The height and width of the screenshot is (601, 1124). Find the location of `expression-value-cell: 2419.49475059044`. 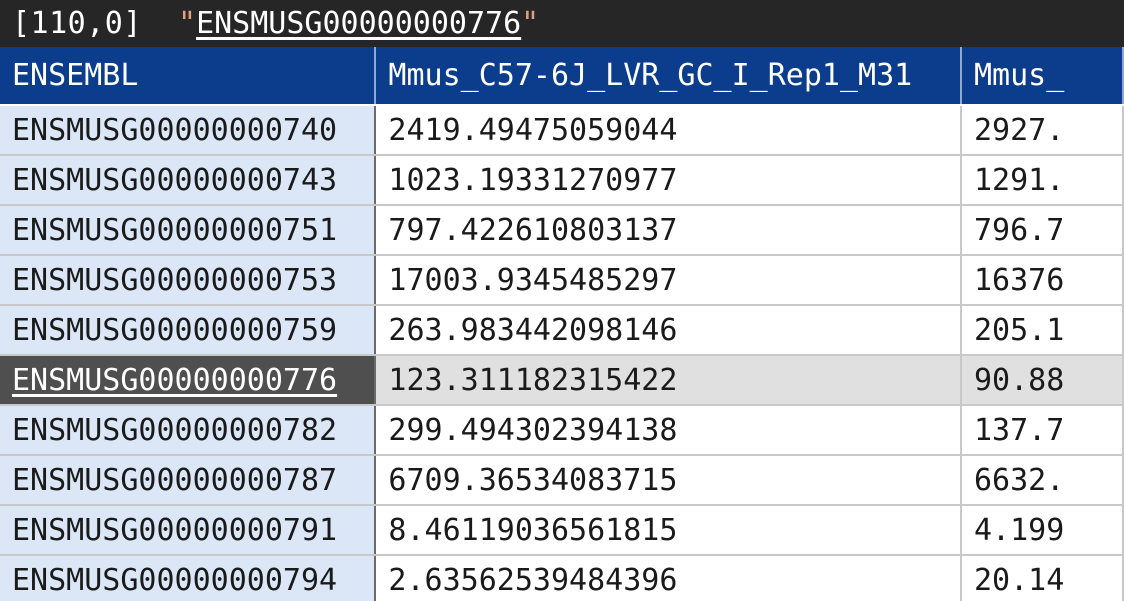

expression-value-cell: 2419.49475059044 is located at coordinates (668, 130).